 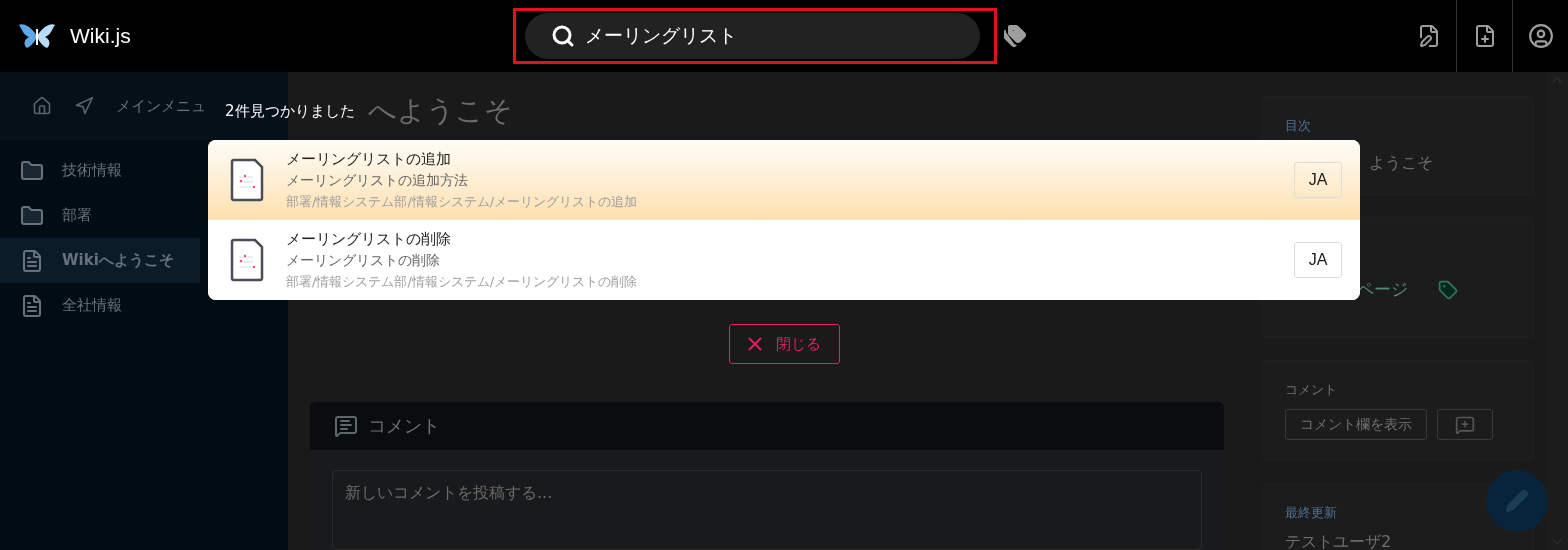 What do you see at coordinates (1311, 390) in the screenshot?
I see `comments-heading: コメント` at bounding box center [1311, 390].